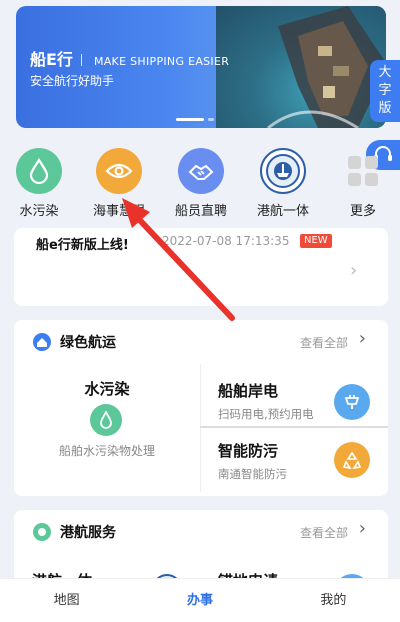 The width and height of the screenshot is (400, 622). Describe the element at coordinates (119, 171) in the screenshot. I see `eye-icon` at that location.